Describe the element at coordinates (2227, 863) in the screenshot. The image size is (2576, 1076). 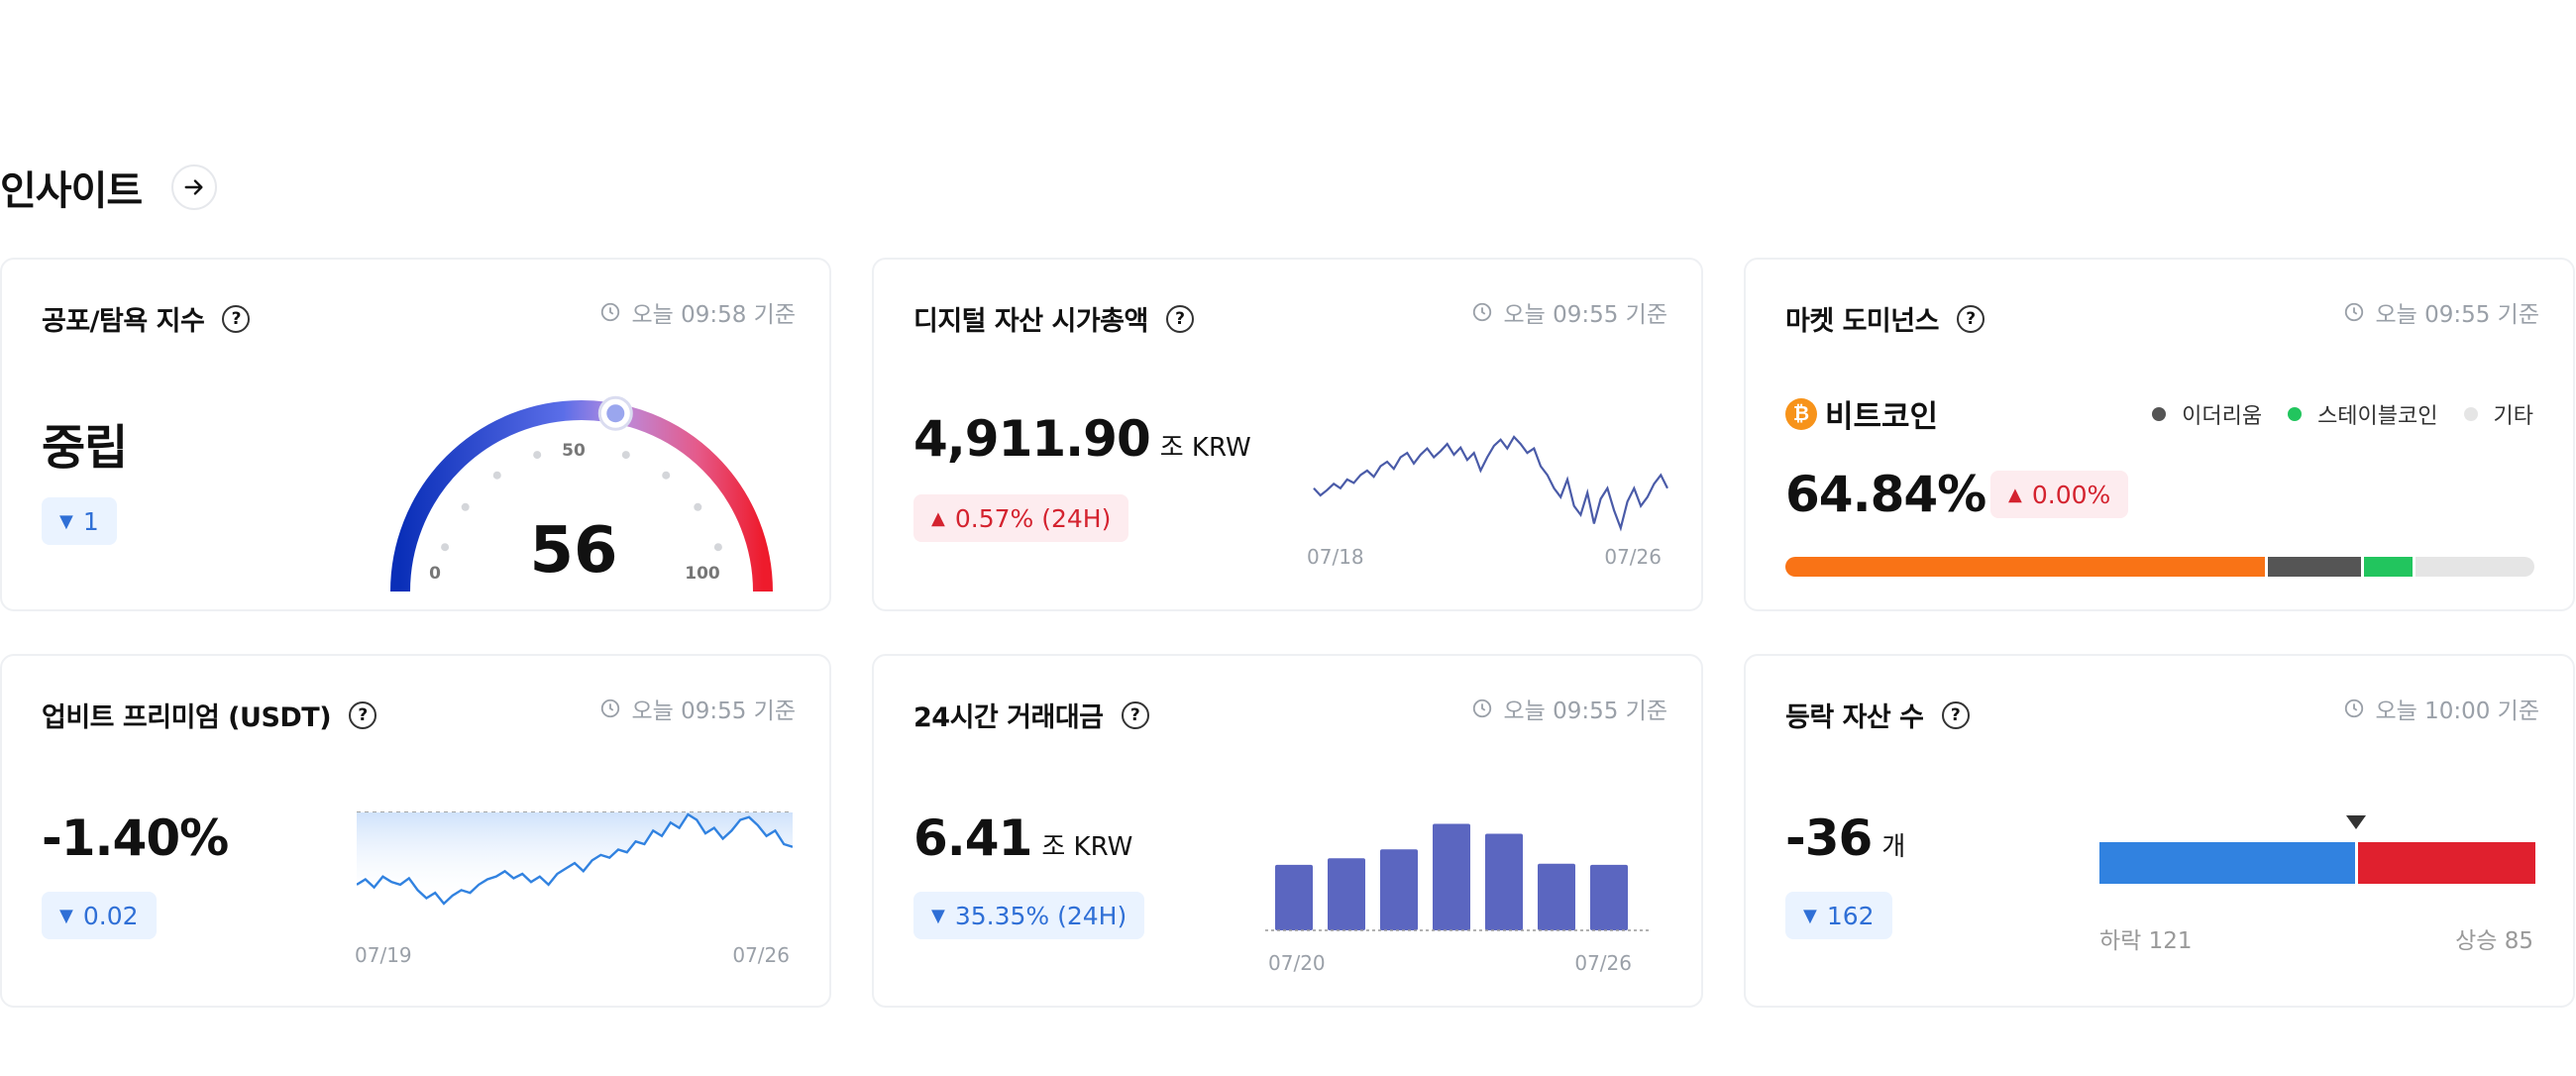
I see `down-segment` at that location.